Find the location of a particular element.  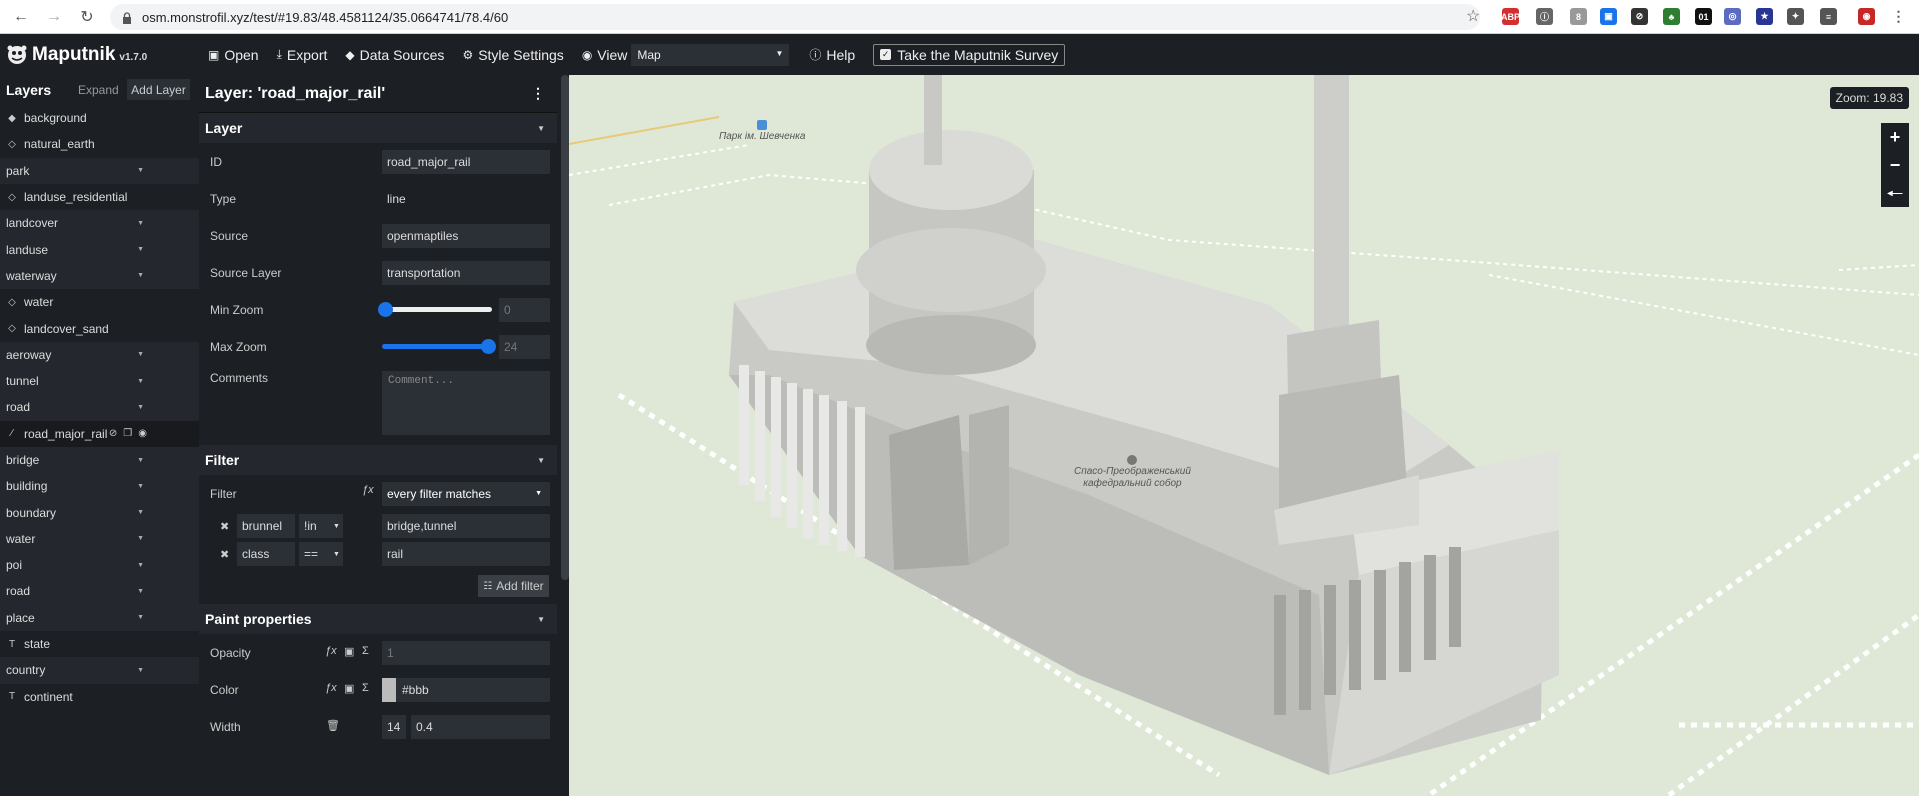

view-select: Map ▼ is located at coordinates (710, 54).